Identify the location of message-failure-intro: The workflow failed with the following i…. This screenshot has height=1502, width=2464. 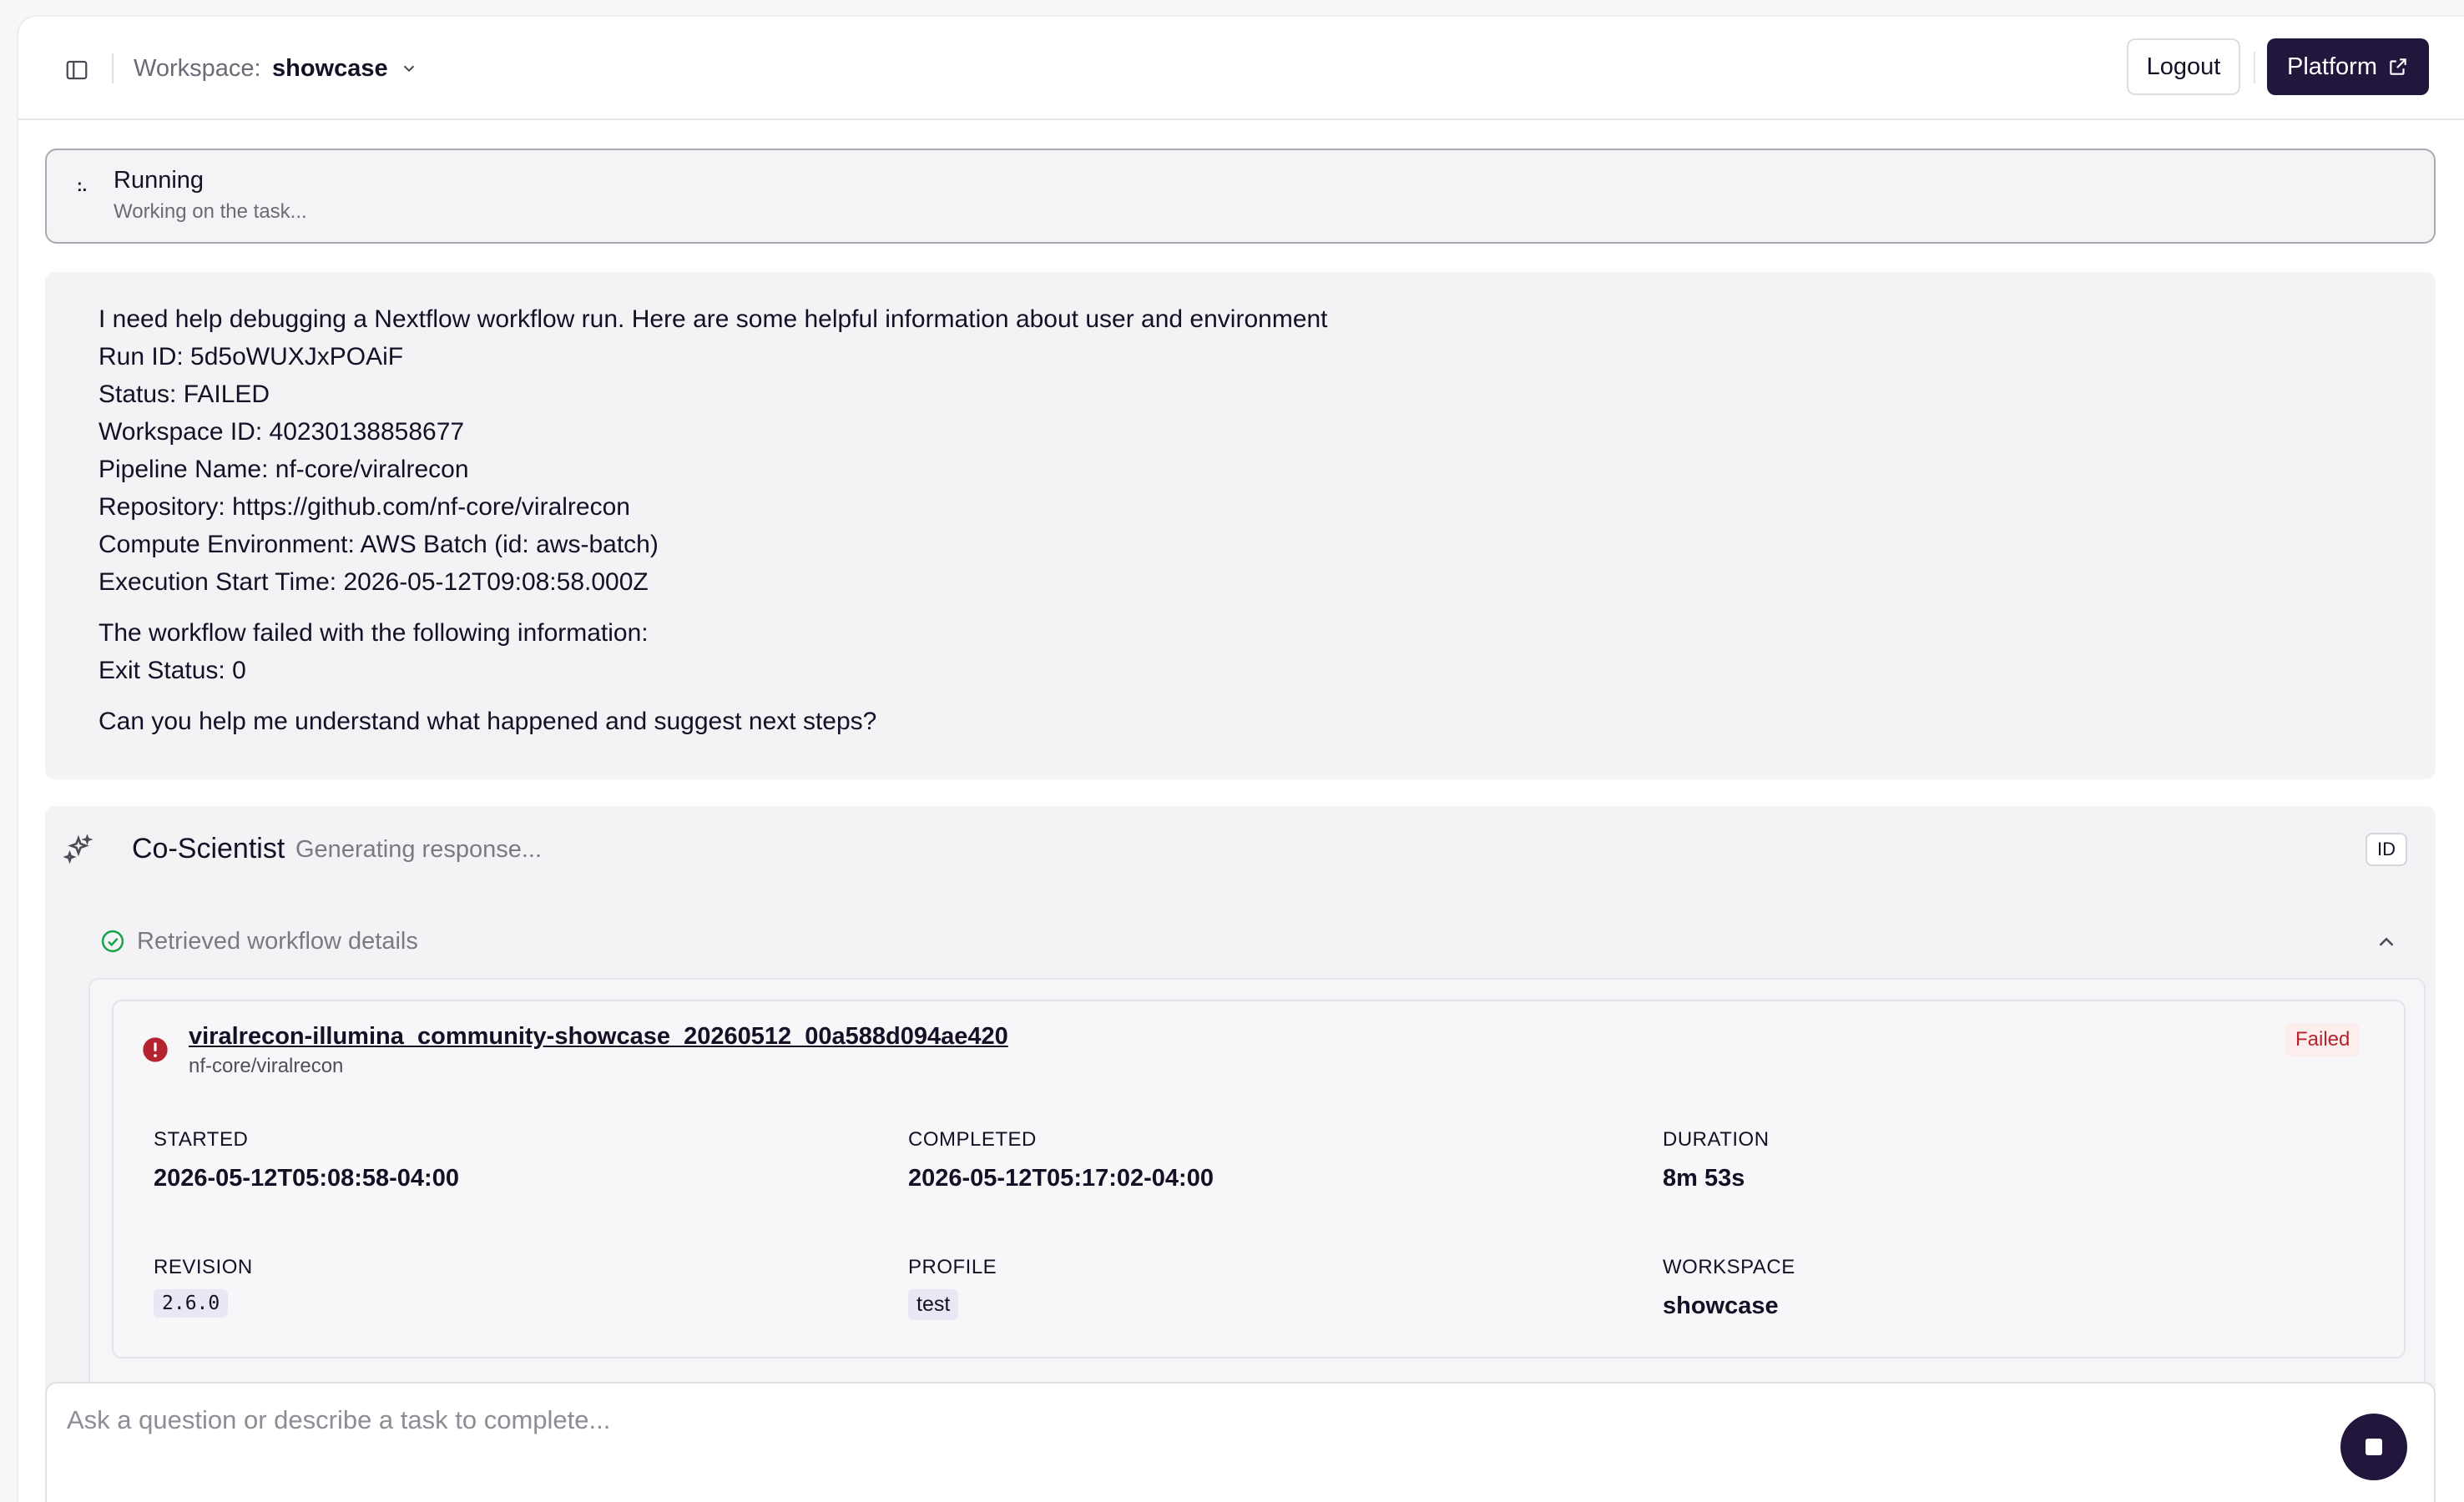
(373, 633).